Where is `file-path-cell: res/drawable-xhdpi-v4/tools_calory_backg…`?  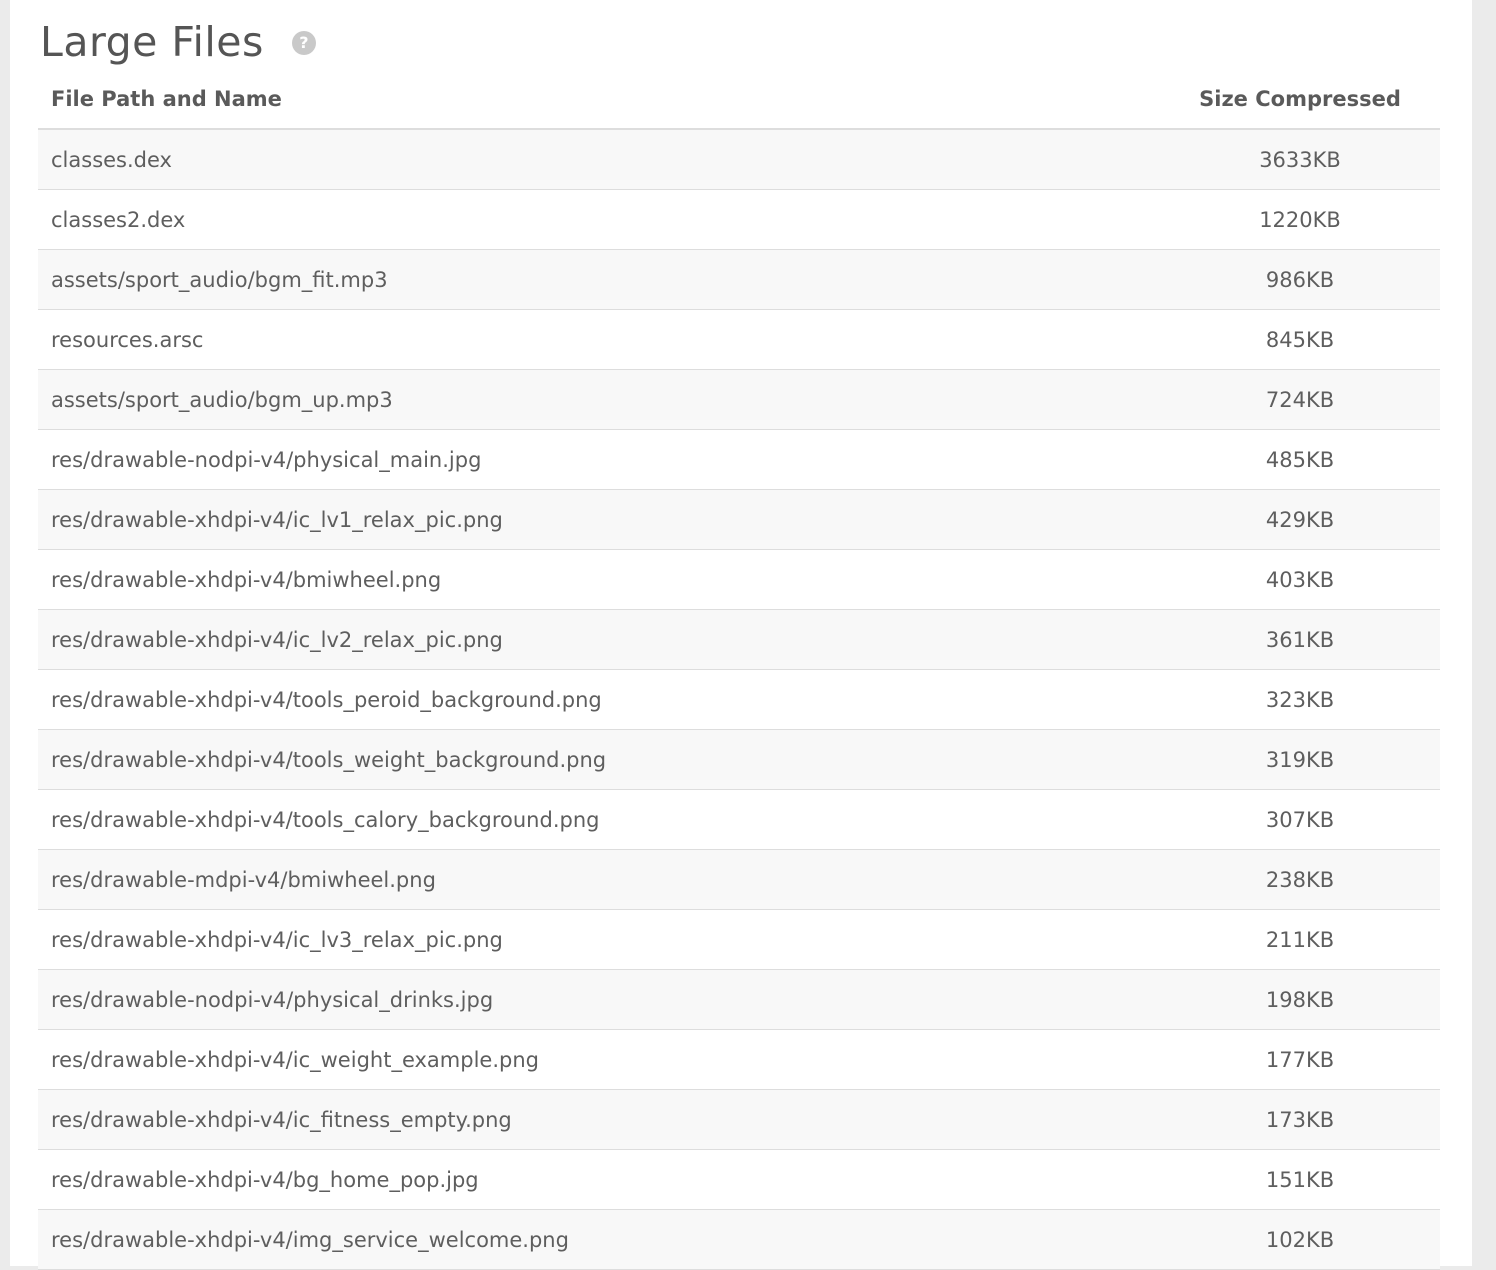
file-path-cell: res/drawable-xhdpi-v4/tools_calory_backg… is located at coordinates (325, 819).